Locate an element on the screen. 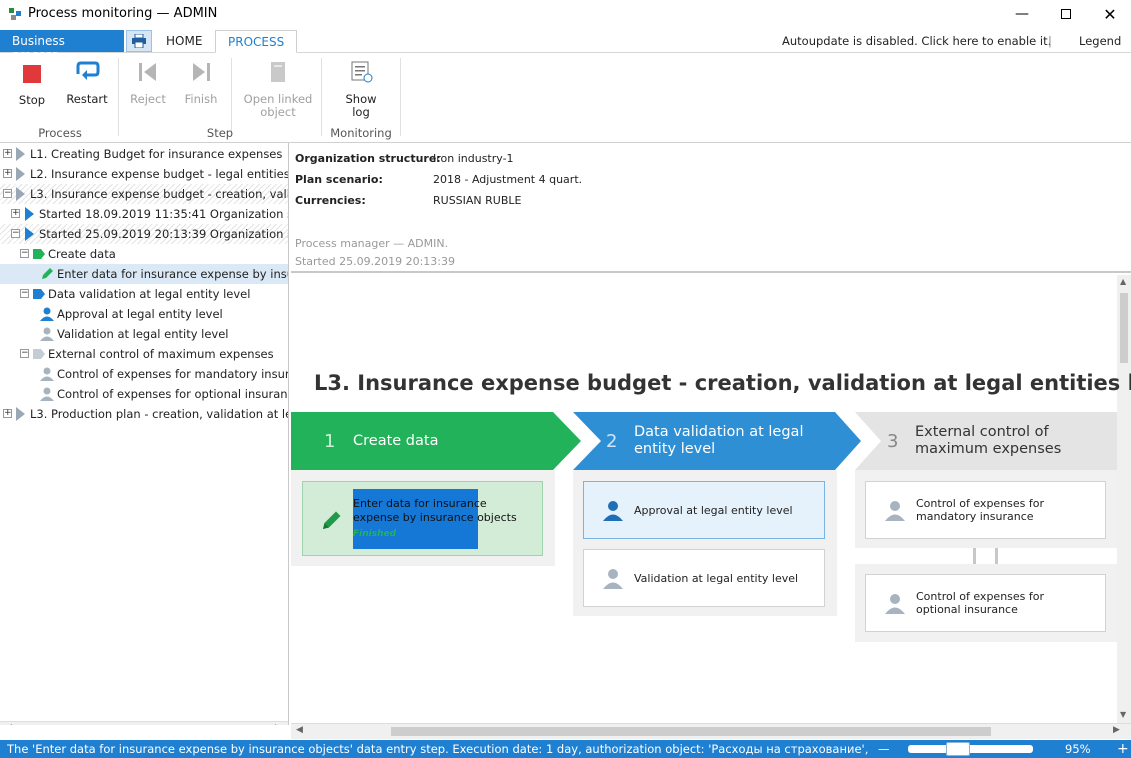 Image resolution: width=1131 pixels, height=758 pixels. open-linked-object-button: Open linked object is located at coordinates (278, 89).